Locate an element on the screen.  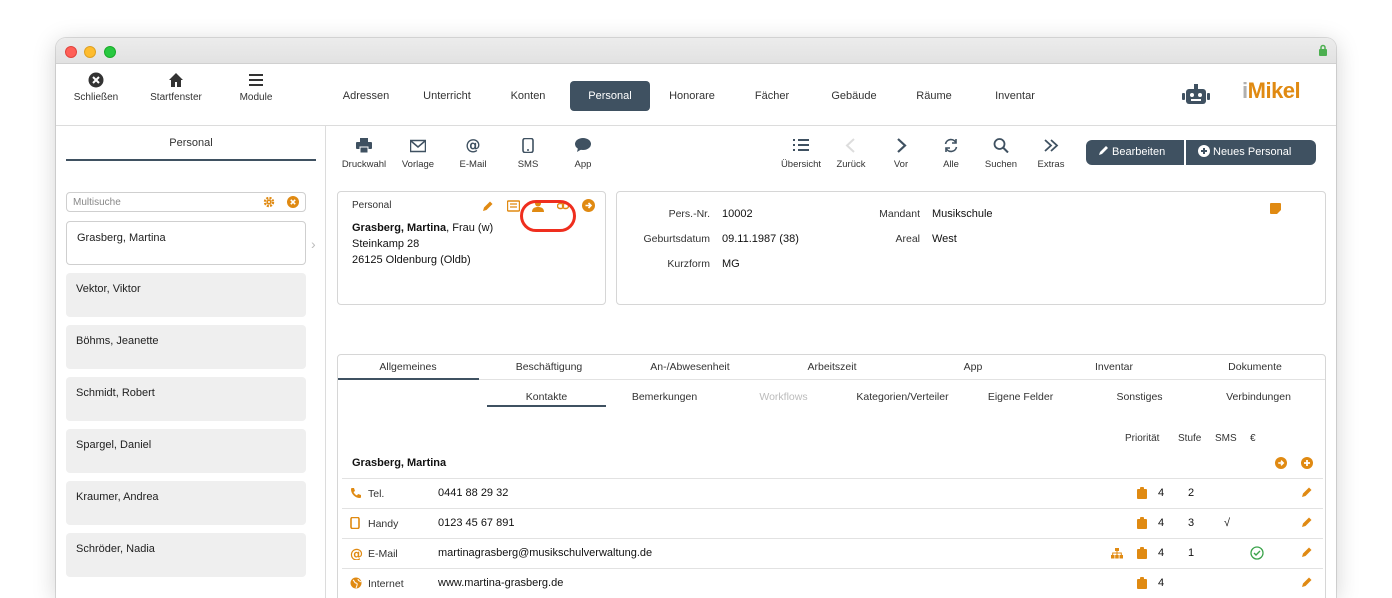
search-icon is located at coordinates (1001, 145).